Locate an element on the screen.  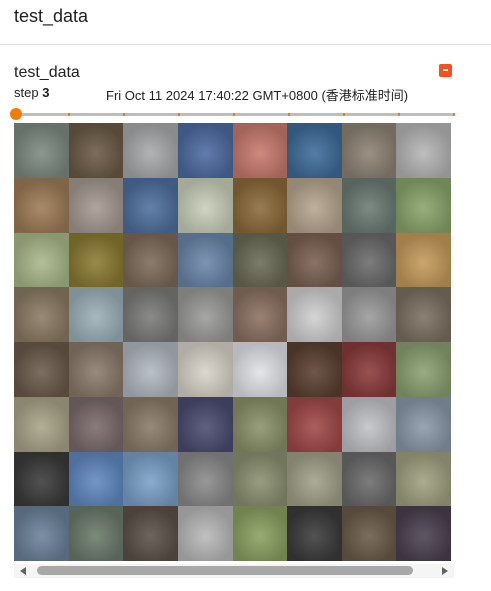
step-text: step is located at coordinates (26, 92).